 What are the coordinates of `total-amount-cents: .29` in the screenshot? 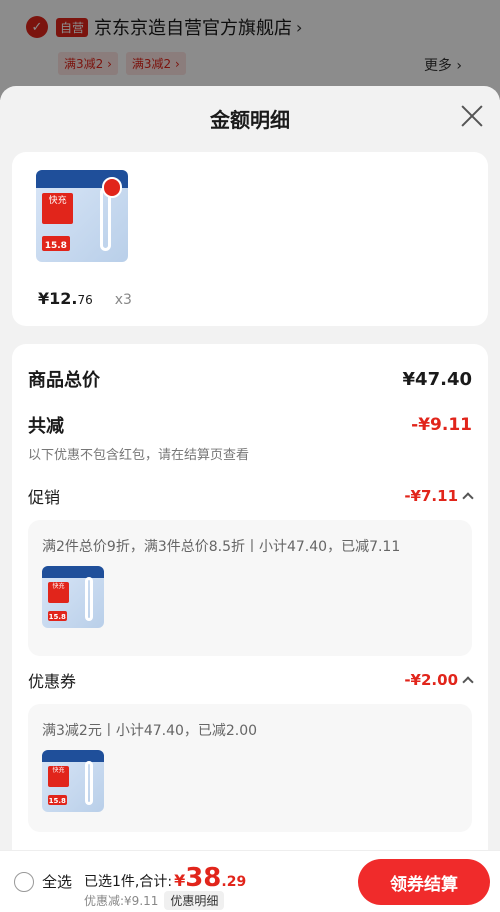 It's located at (234, 882).